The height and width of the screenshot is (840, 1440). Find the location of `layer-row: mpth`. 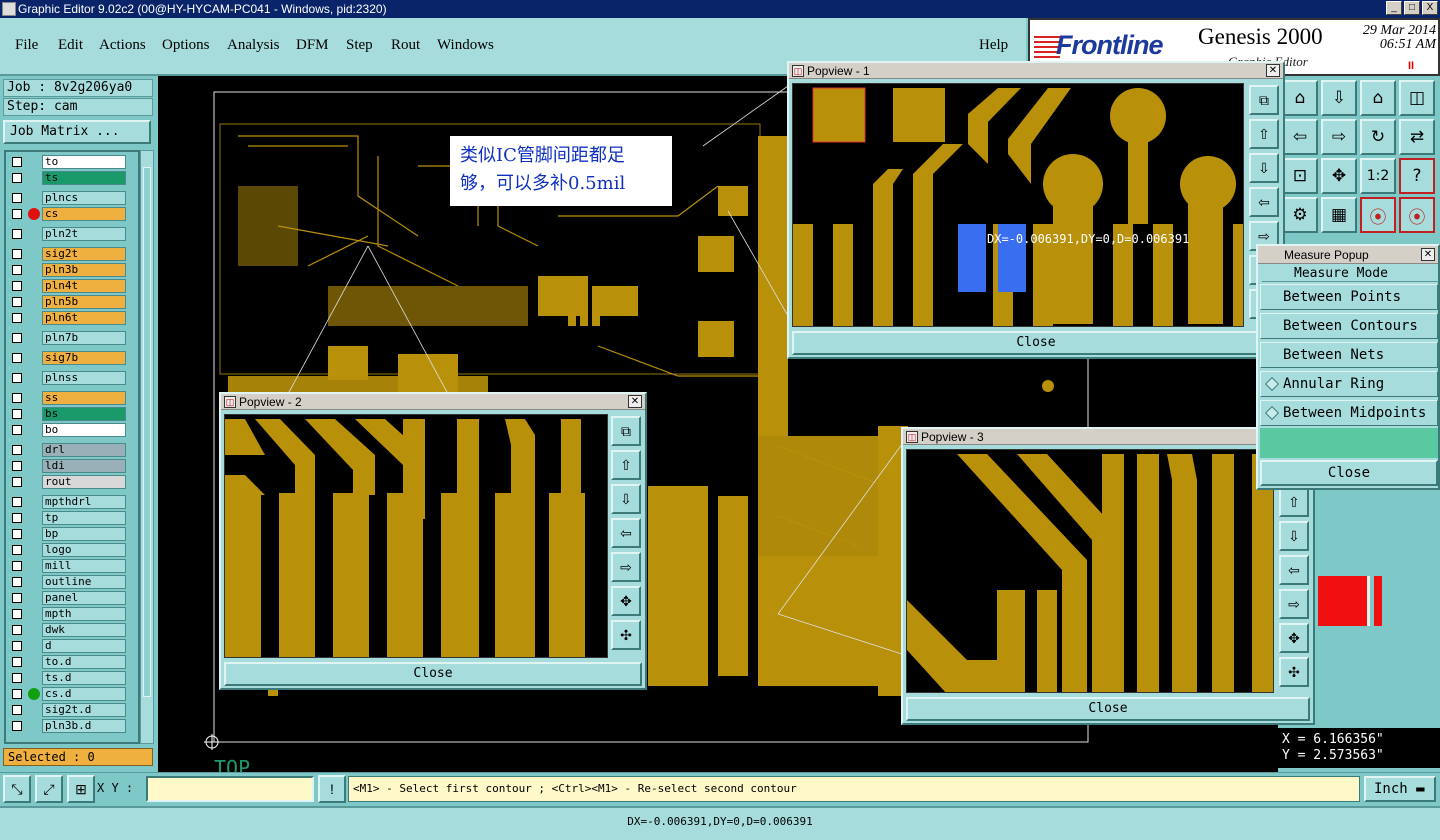

layer-row: mpth is located at coordinates (68, 614).